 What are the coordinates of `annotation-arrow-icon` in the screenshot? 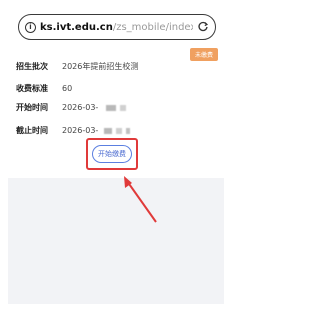 It's located at (140, 199).